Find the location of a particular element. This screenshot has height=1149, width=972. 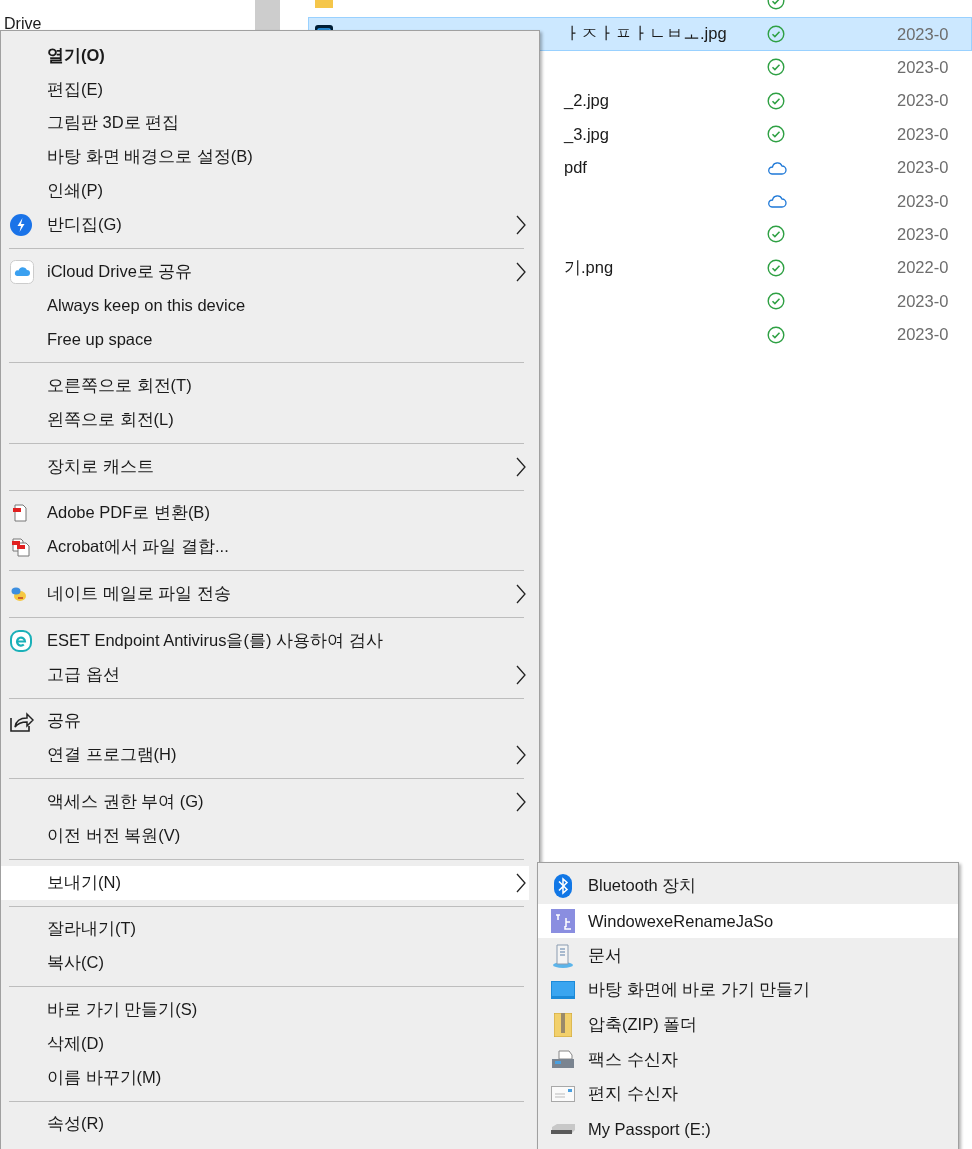

menu-item: 고급 옵션 is located at coordinates (265, 674).